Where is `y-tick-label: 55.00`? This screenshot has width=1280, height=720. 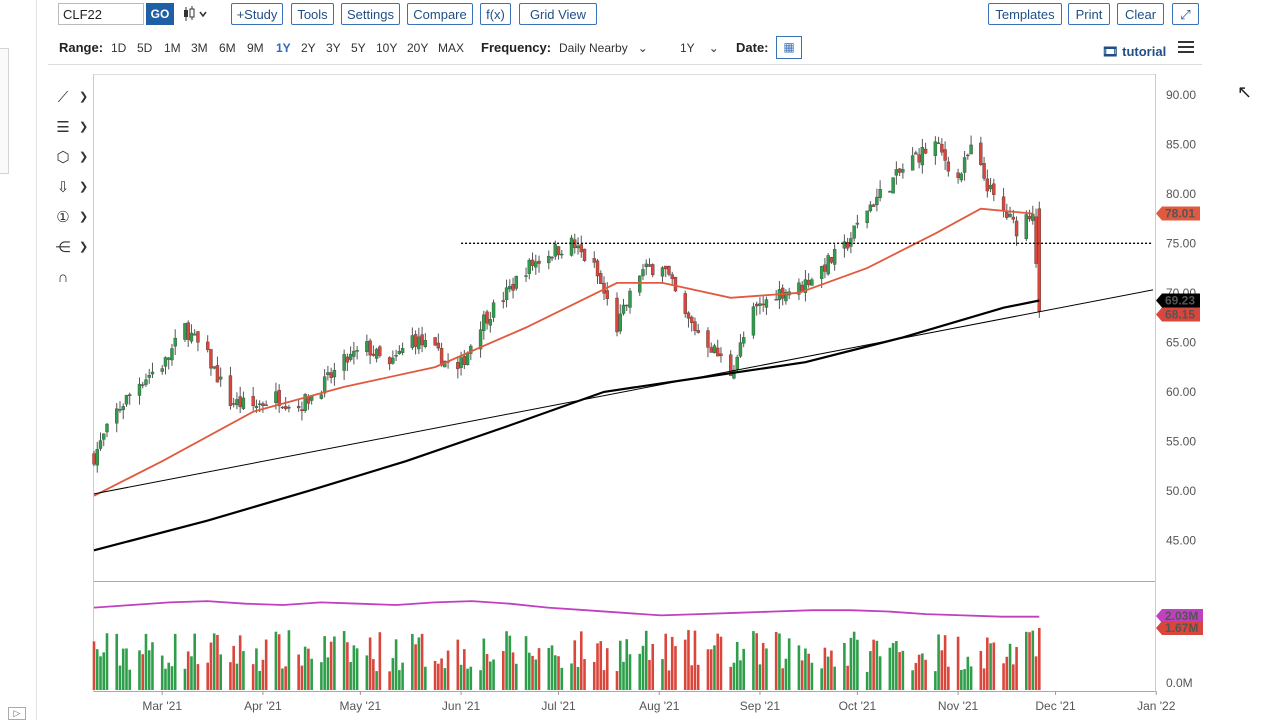 y-tick-label: 55.00 is located at coordinates (1181, 441).